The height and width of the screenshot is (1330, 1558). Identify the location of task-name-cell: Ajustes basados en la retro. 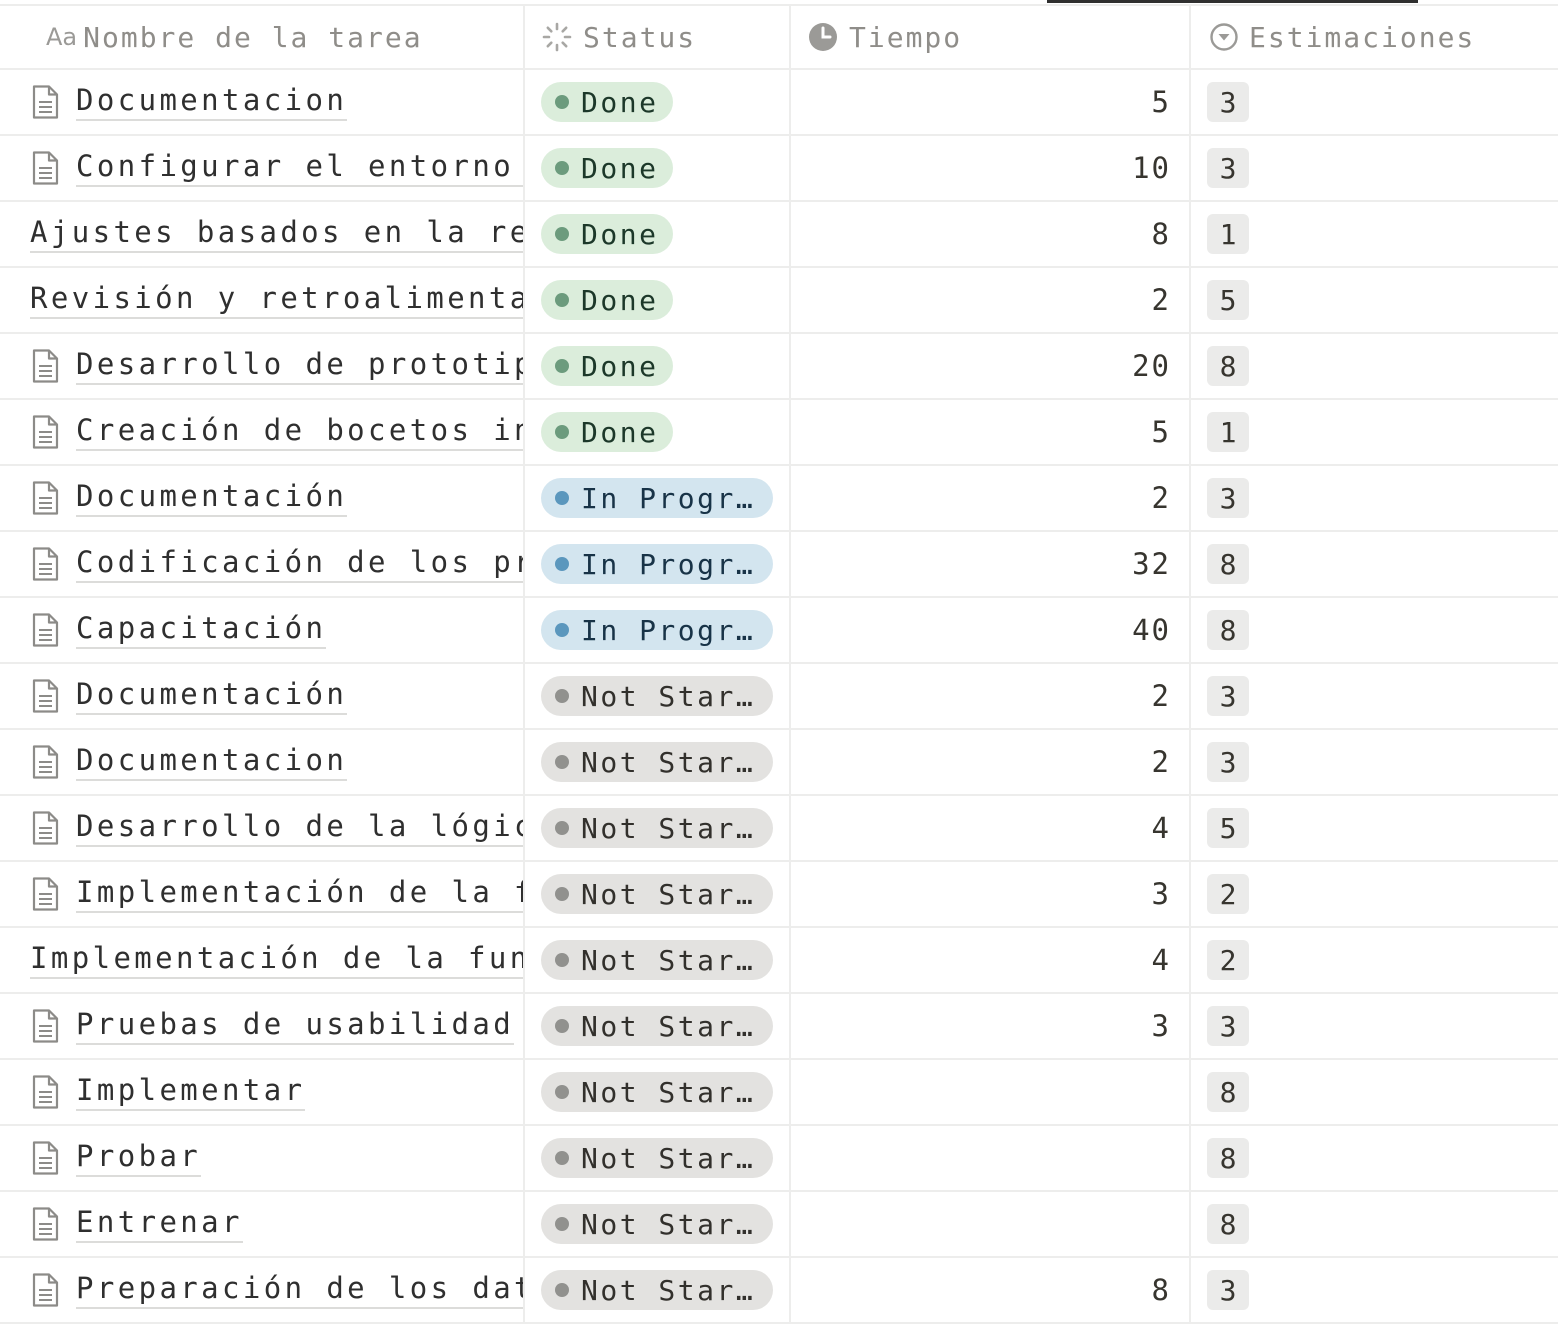
(262, 234).